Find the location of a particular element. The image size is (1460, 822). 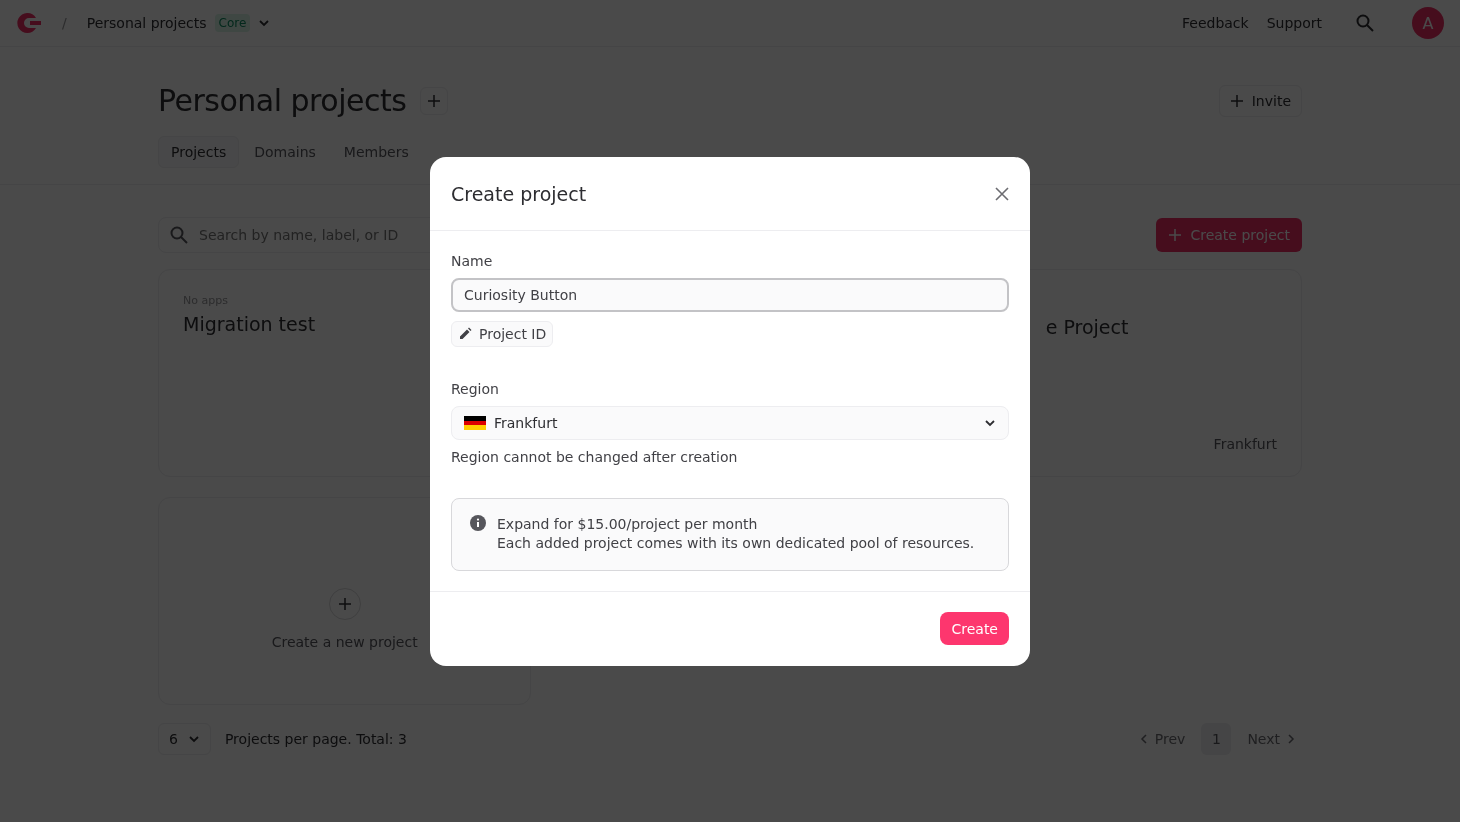

chevron-left-icon is located at coordinates (1143, 739).